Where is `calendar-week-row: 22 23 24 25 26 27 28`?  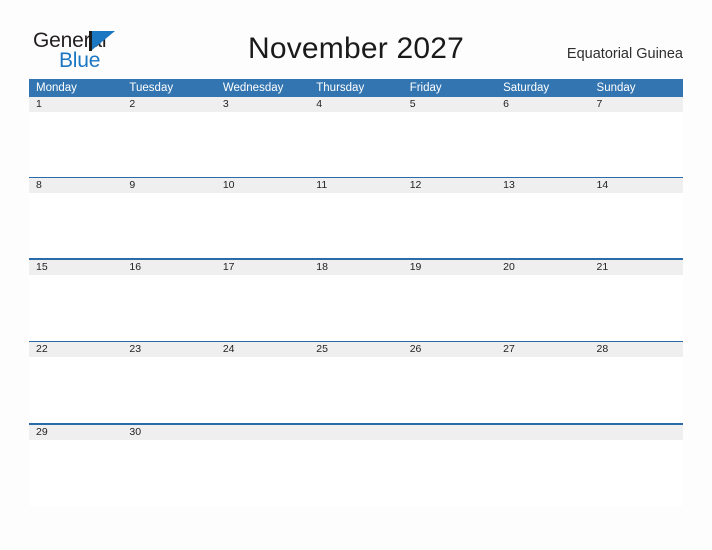 calendar-week-row: 22 23 24 25 26 27 28 is located at coordinates (356, 382).